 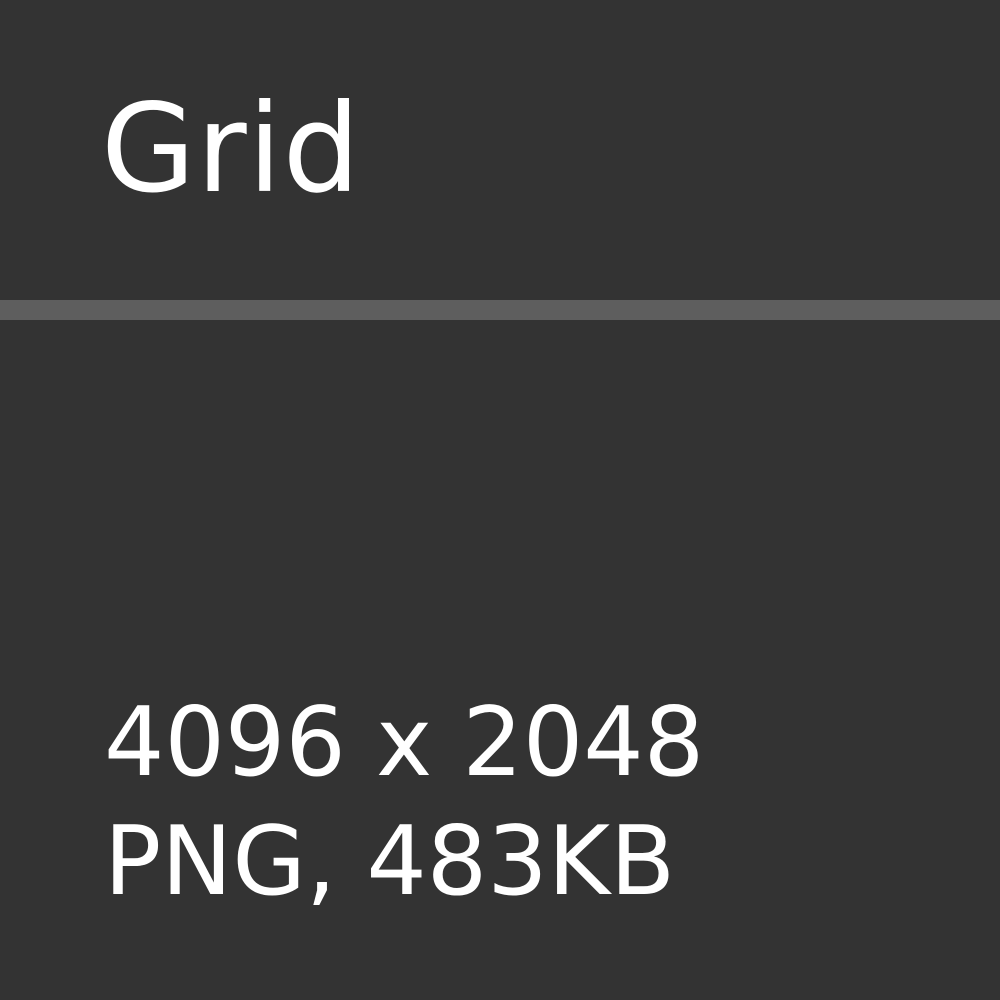 I want to click on divider, so click(x=500, y=310).